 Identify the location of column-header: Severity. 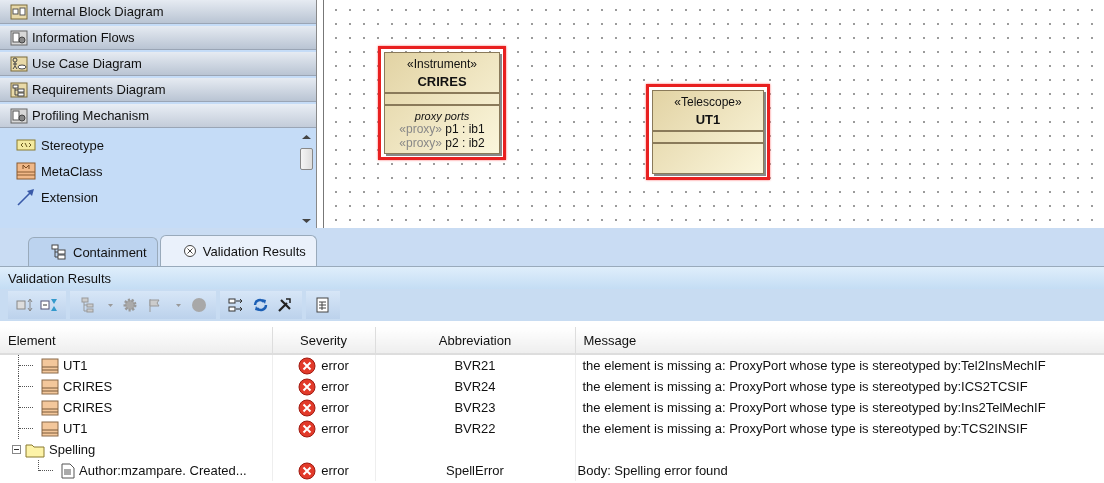
(323, 340).